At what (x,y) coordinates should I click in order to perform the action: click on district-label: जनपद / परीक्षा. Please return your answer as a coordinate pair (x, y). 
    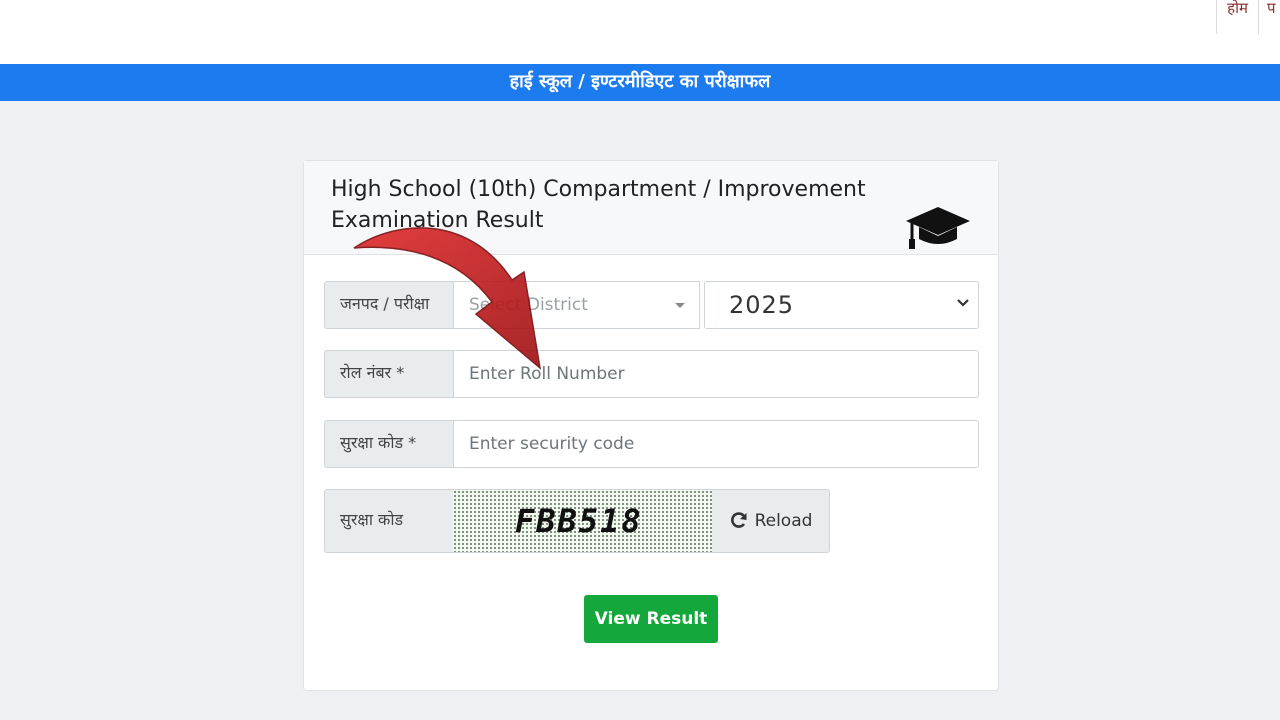
    Looking at the image, I should click on (388, 305).